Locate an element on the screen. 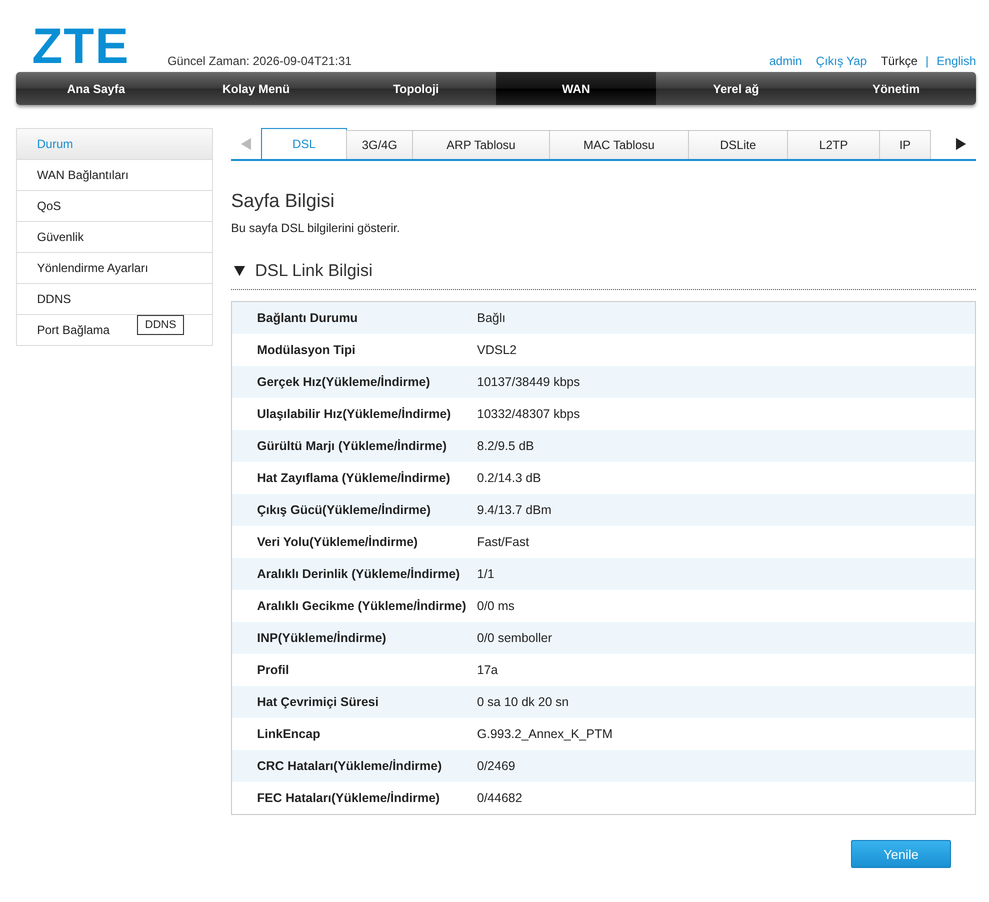 The width and height of the screenshot is (989, 902). row-label: Aralıklı Gecikme (Yükleme/İndirme) is located at coordinates (362, 606).